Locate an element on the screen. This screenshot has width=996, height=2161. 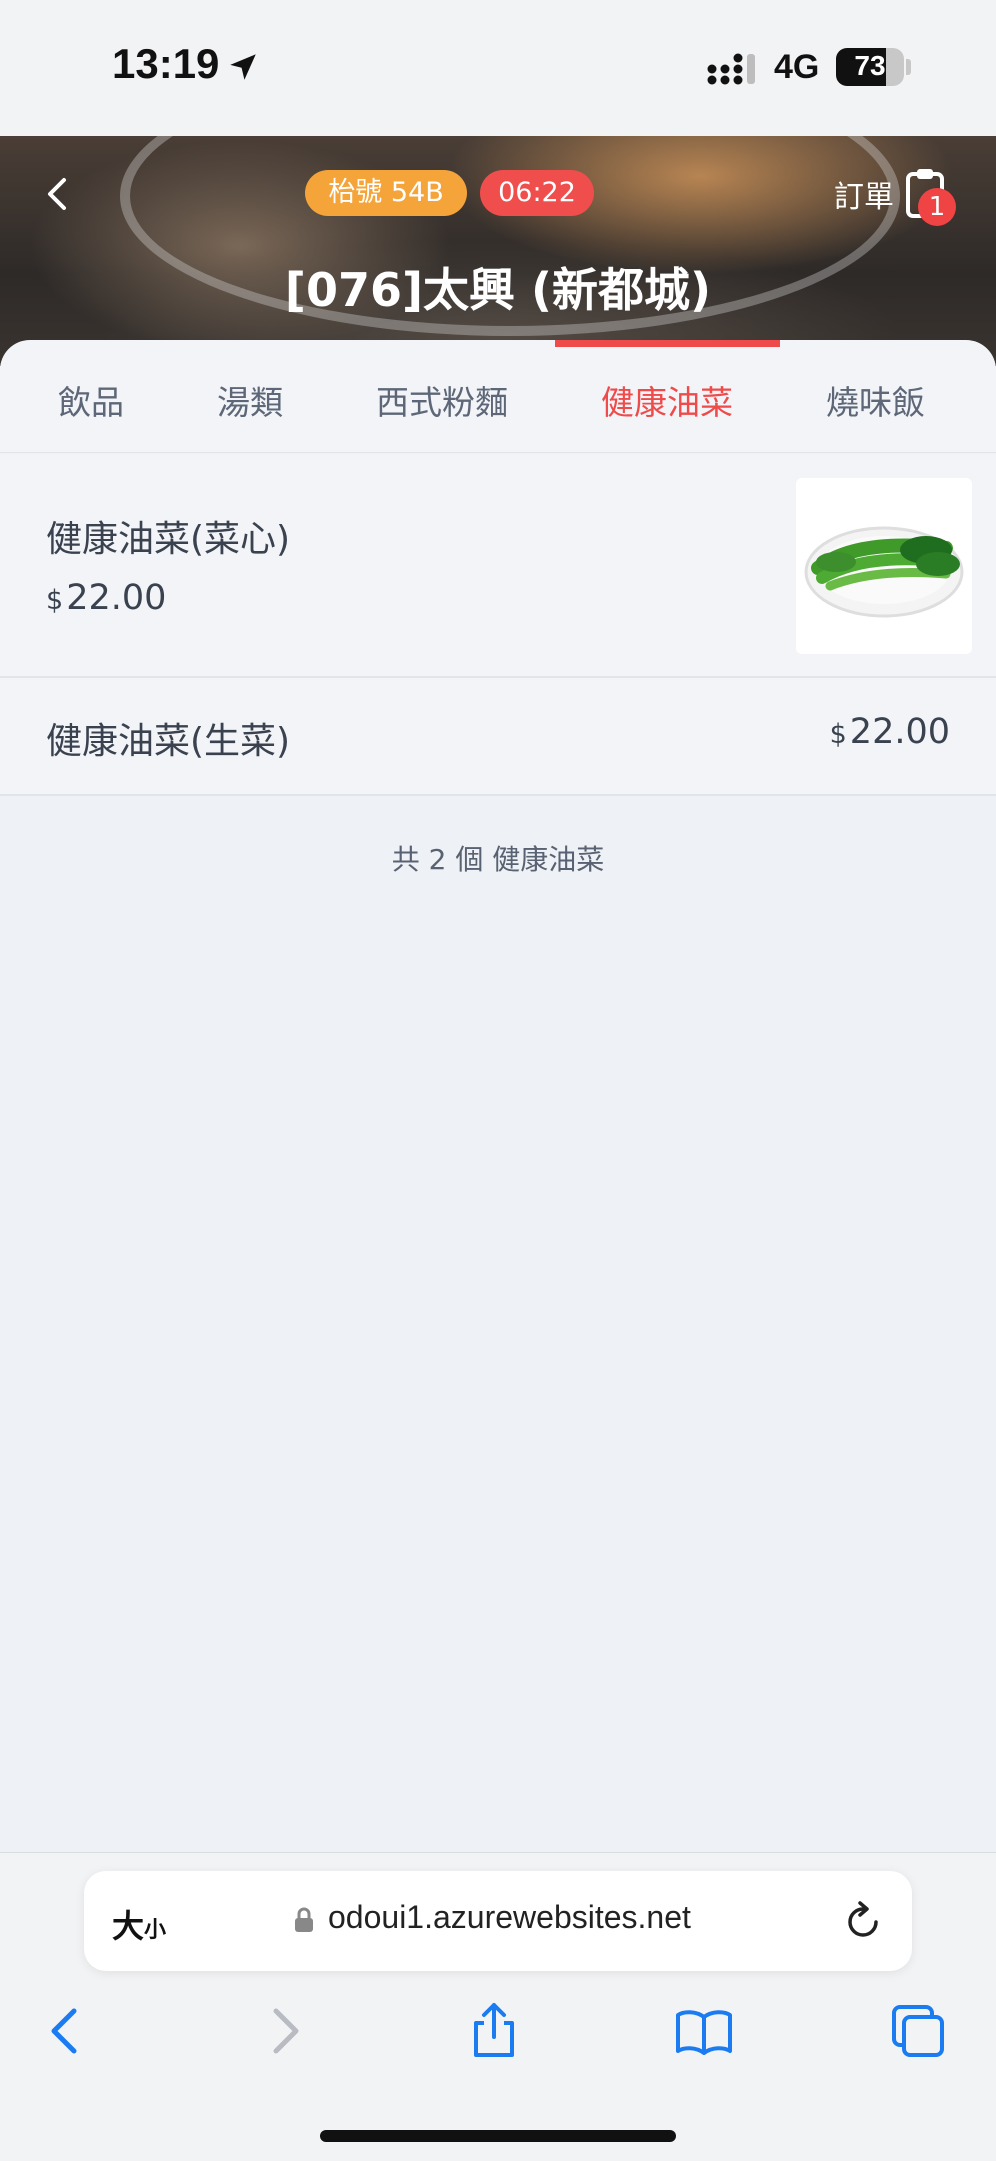
nav-forward-icon is located at coordinates (284, 2031).